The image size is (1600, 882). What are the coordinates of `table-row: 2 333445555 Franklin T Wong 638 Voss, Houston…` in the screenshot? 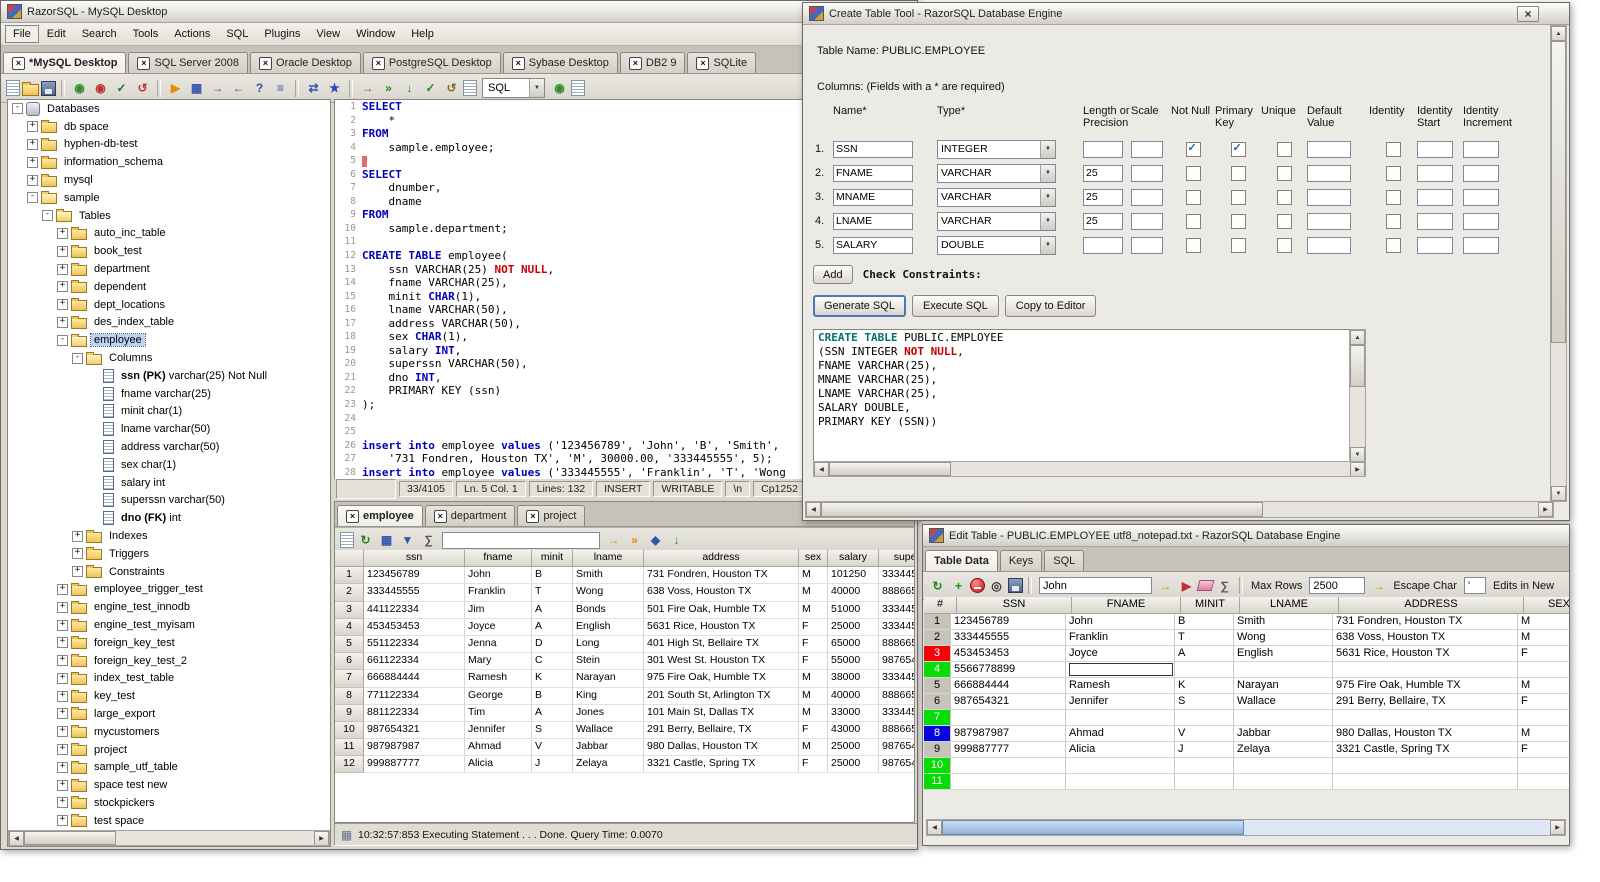 It's located at (1246, 638).